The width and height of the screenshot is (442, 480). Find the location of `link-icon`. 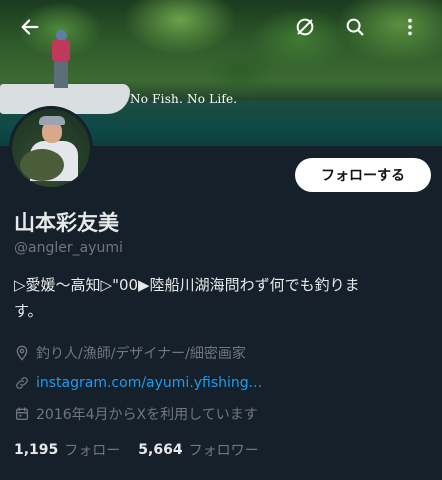

link-icon is located at coordinates (22, 383).